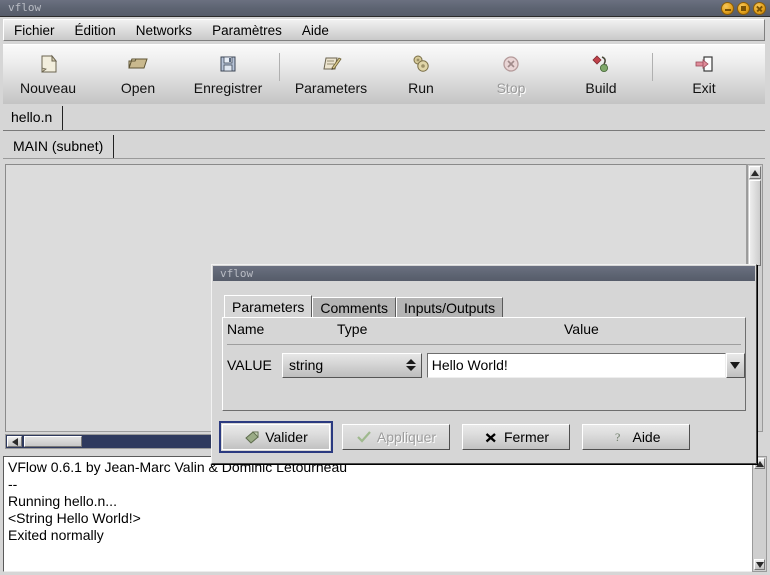 The height and width of the screenshot is (575, 770). Describe the element at coordinates (354, 308) in the screenshot. I see `tab-comments: Comments` at that location.